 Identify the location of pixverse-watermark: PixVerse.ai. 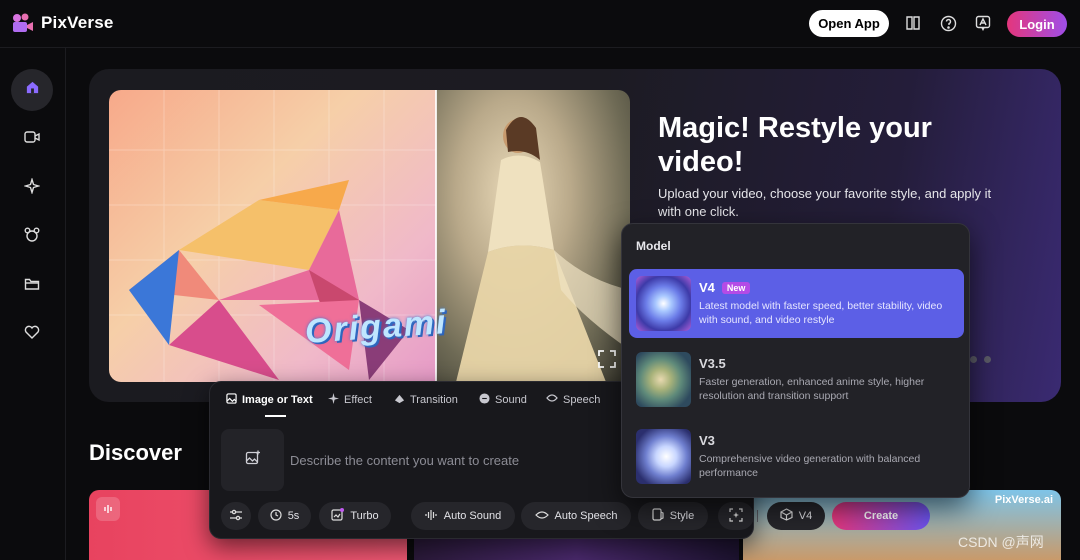
(1023, 500).